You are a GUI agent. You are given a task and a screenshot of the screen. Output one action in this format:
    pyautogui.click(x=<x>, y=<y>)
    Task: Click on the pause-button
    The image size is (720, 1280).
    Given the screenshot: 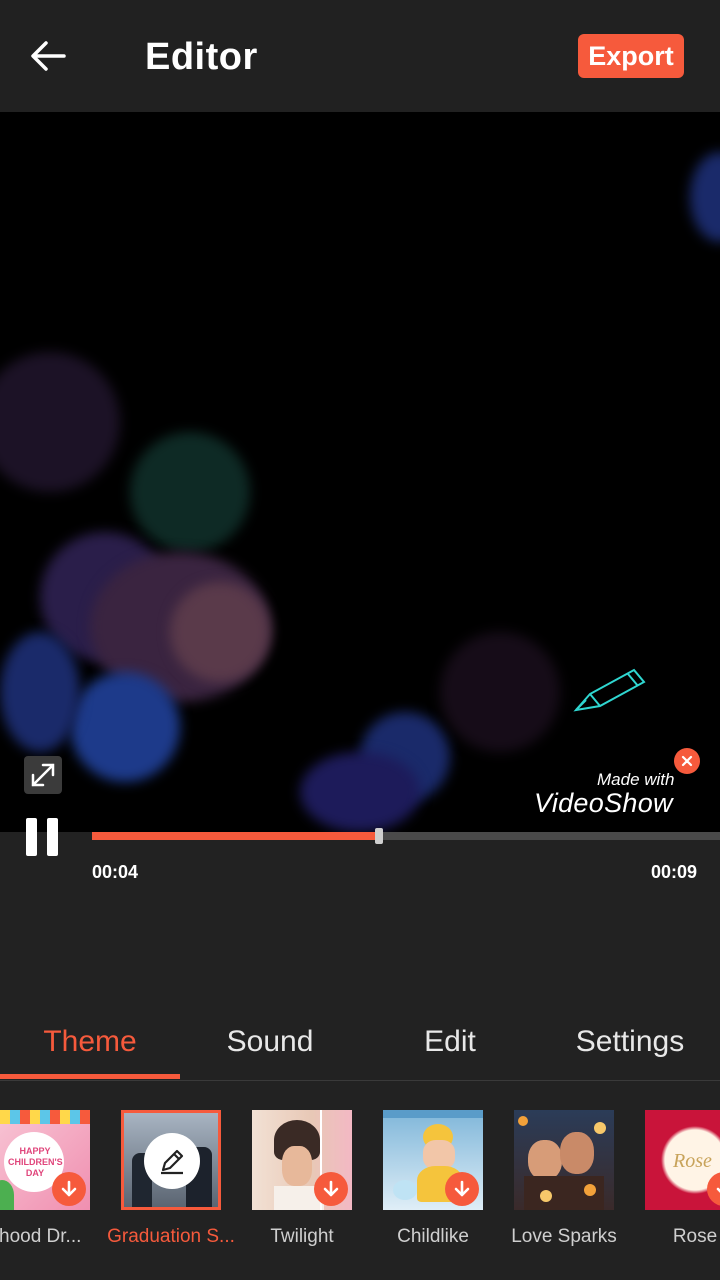 What is the action you would take?
    pyautogui.click(x=46, y=837)
    